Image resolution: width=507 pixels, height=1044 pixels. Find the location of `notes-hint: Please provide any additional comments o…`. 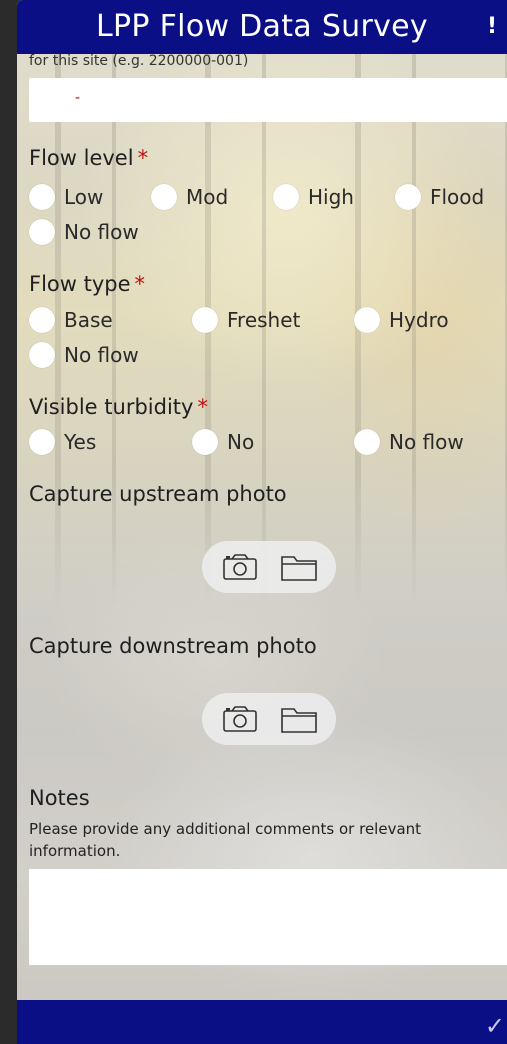

notes-hint: Please provide any additional comments o… is located at coordinates (225, 840).